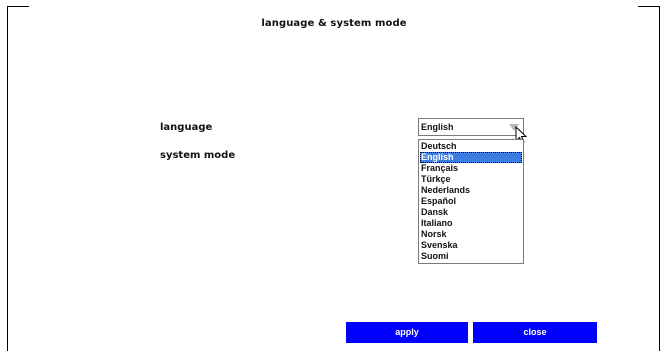 The width and height of the screenshot is (668, 355). What do you see at coordinates (334, 23) in the screenshot?
I see `dialog-title: language & system mode` at bounding box center [334, 23].